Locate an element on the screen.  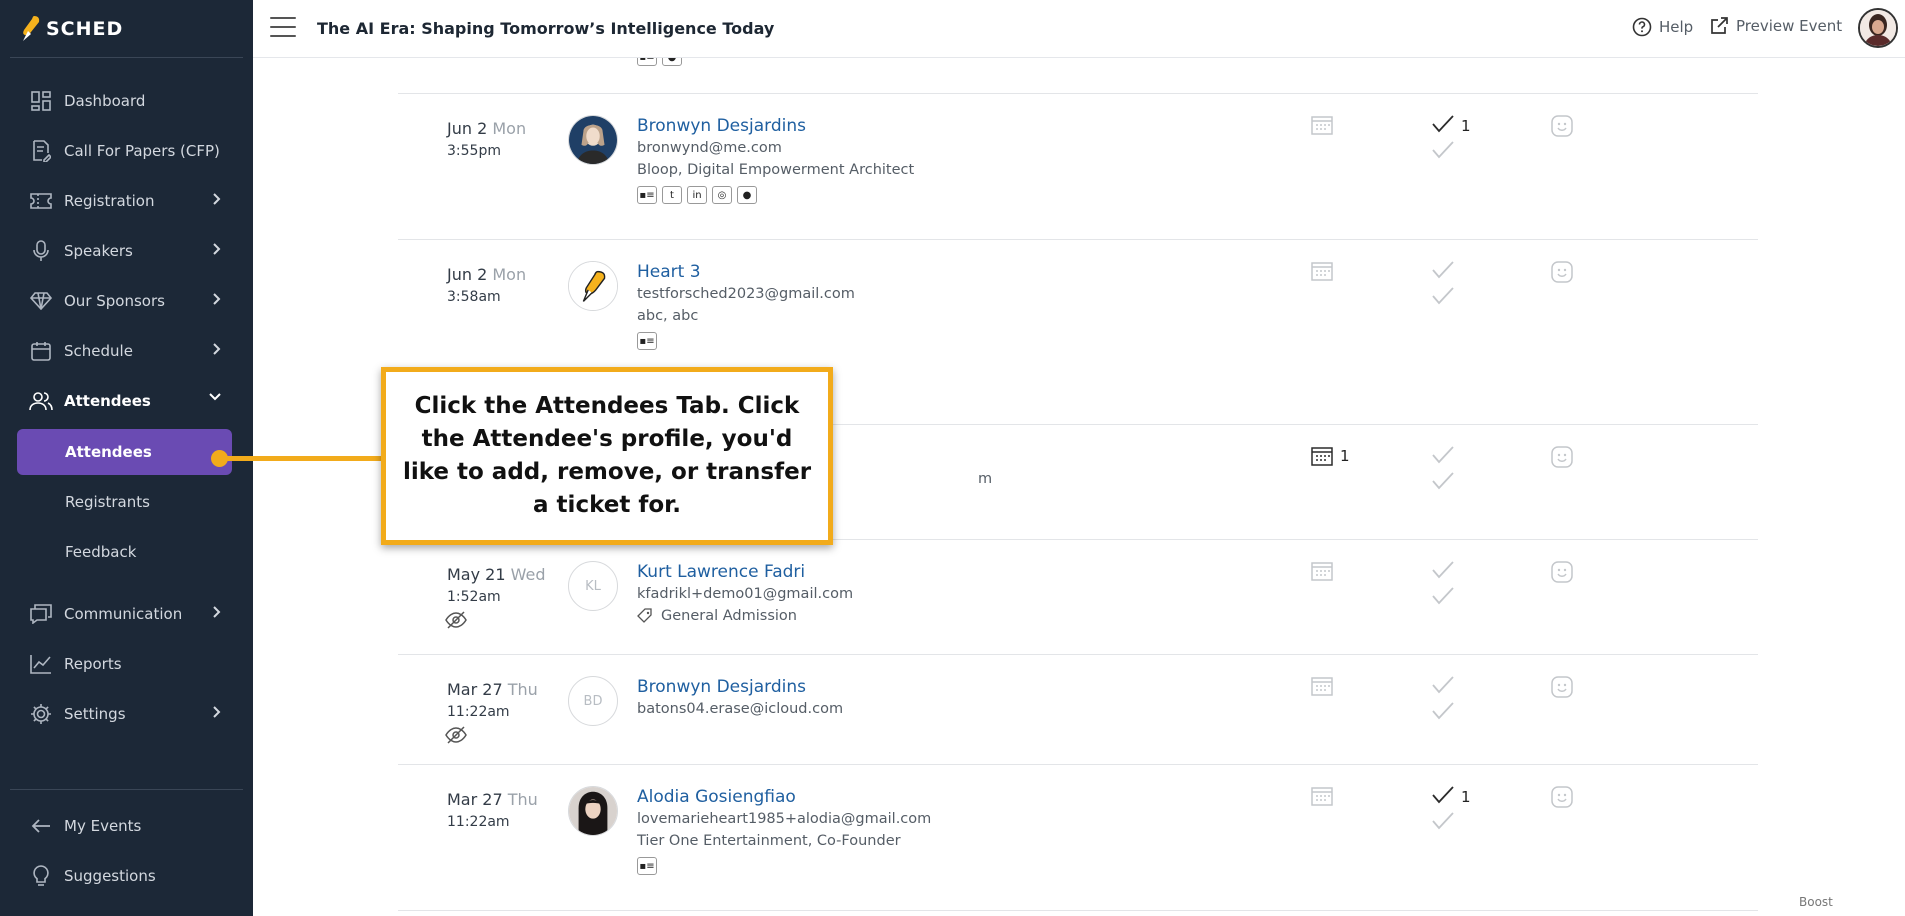
callout-connector is located at coordinates (302, 458).